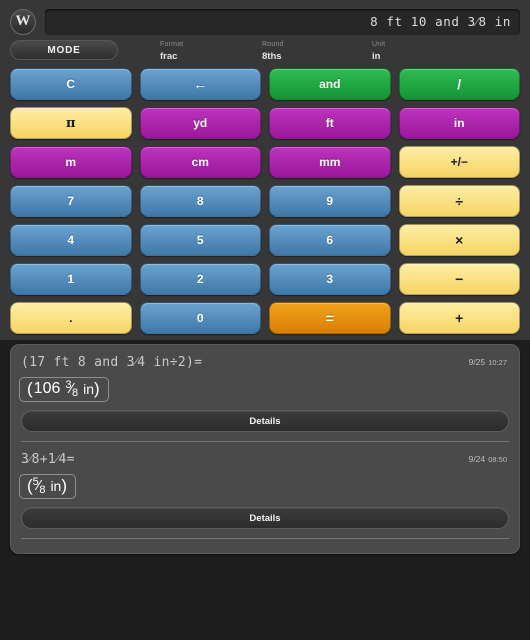 The image size is (530, 640). What do you see at coordinates (265, 240) in the screenshot?
I see `keypad-row: 4 5 6 ×` at bounding box center [265, 240].